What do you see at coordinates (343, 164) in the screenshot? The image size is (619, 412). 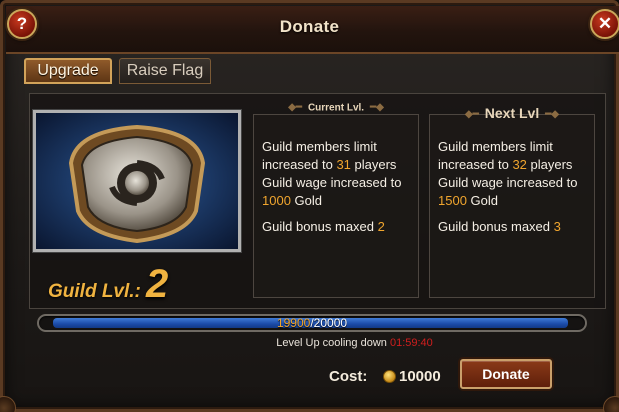 I see `members-limit-value: 31` at bounding box center [343, 164].